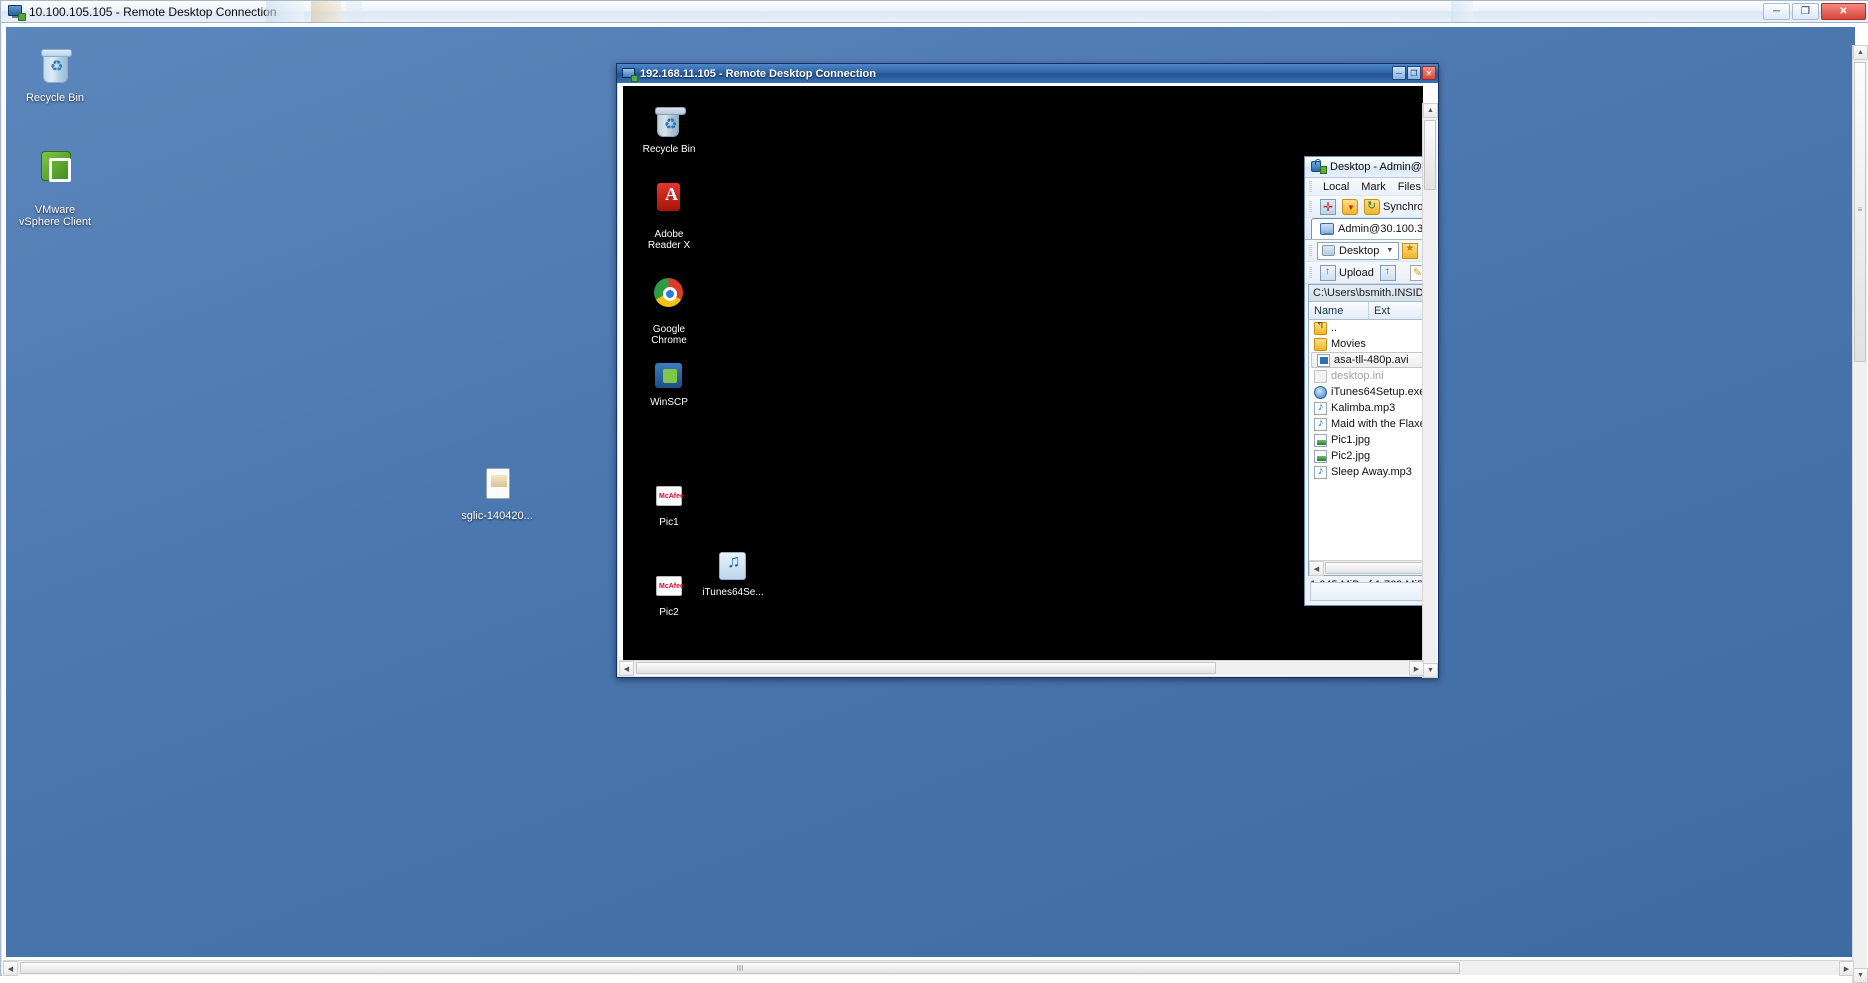 The image size is (1868, 983). What do you see at coordinates (1430, 390) in the screenshot?
I see `inner-desktop-vscrollbar: ▲ ▼` at bounding box center [1430, 390].